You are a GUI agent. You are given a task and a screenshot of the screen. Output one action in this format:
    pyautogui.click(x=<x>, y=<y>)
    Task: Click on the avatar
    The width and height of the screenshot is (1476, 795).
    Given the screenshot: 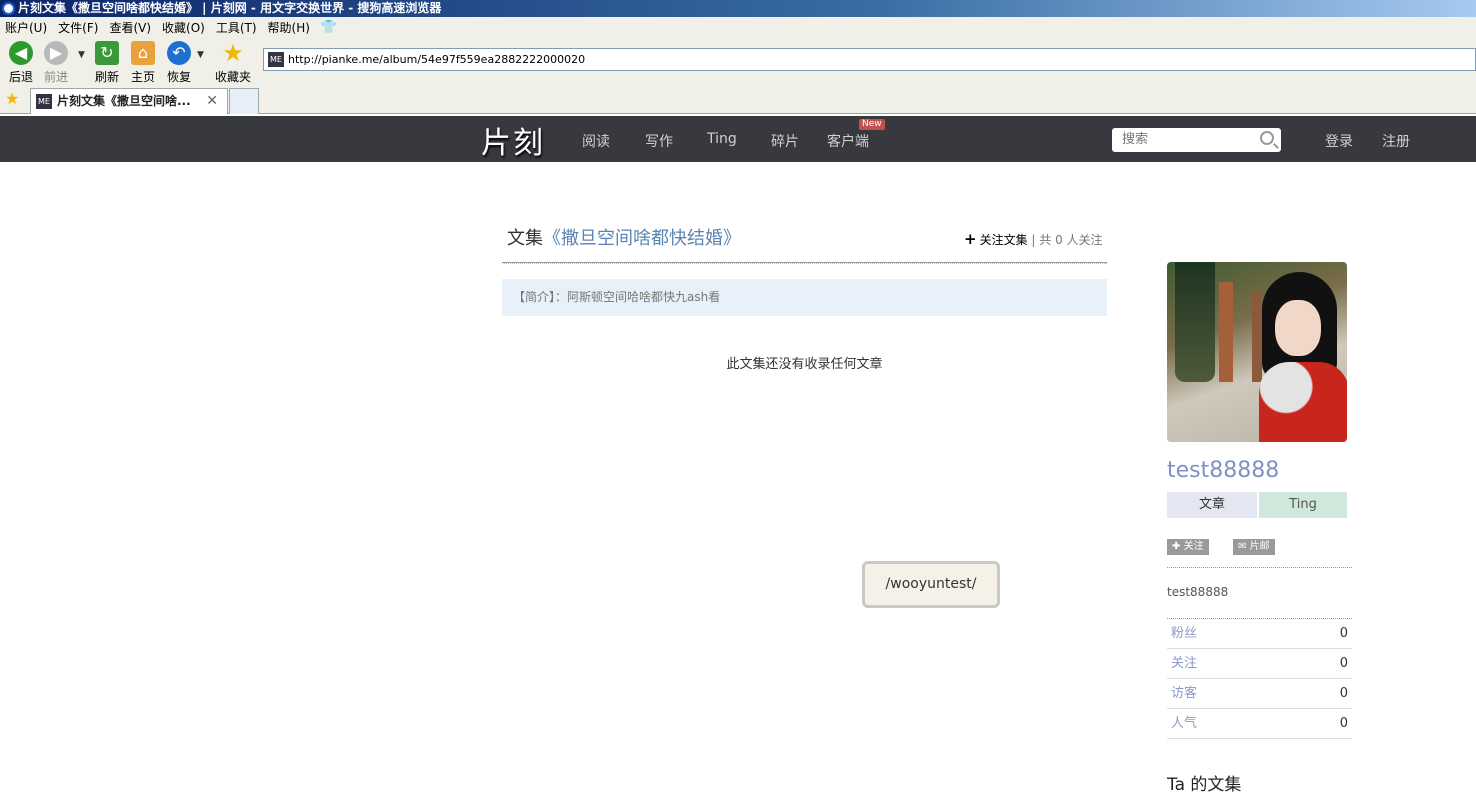 What is the action you would take?
    pyautogui.click(x=1257, y=352)
    